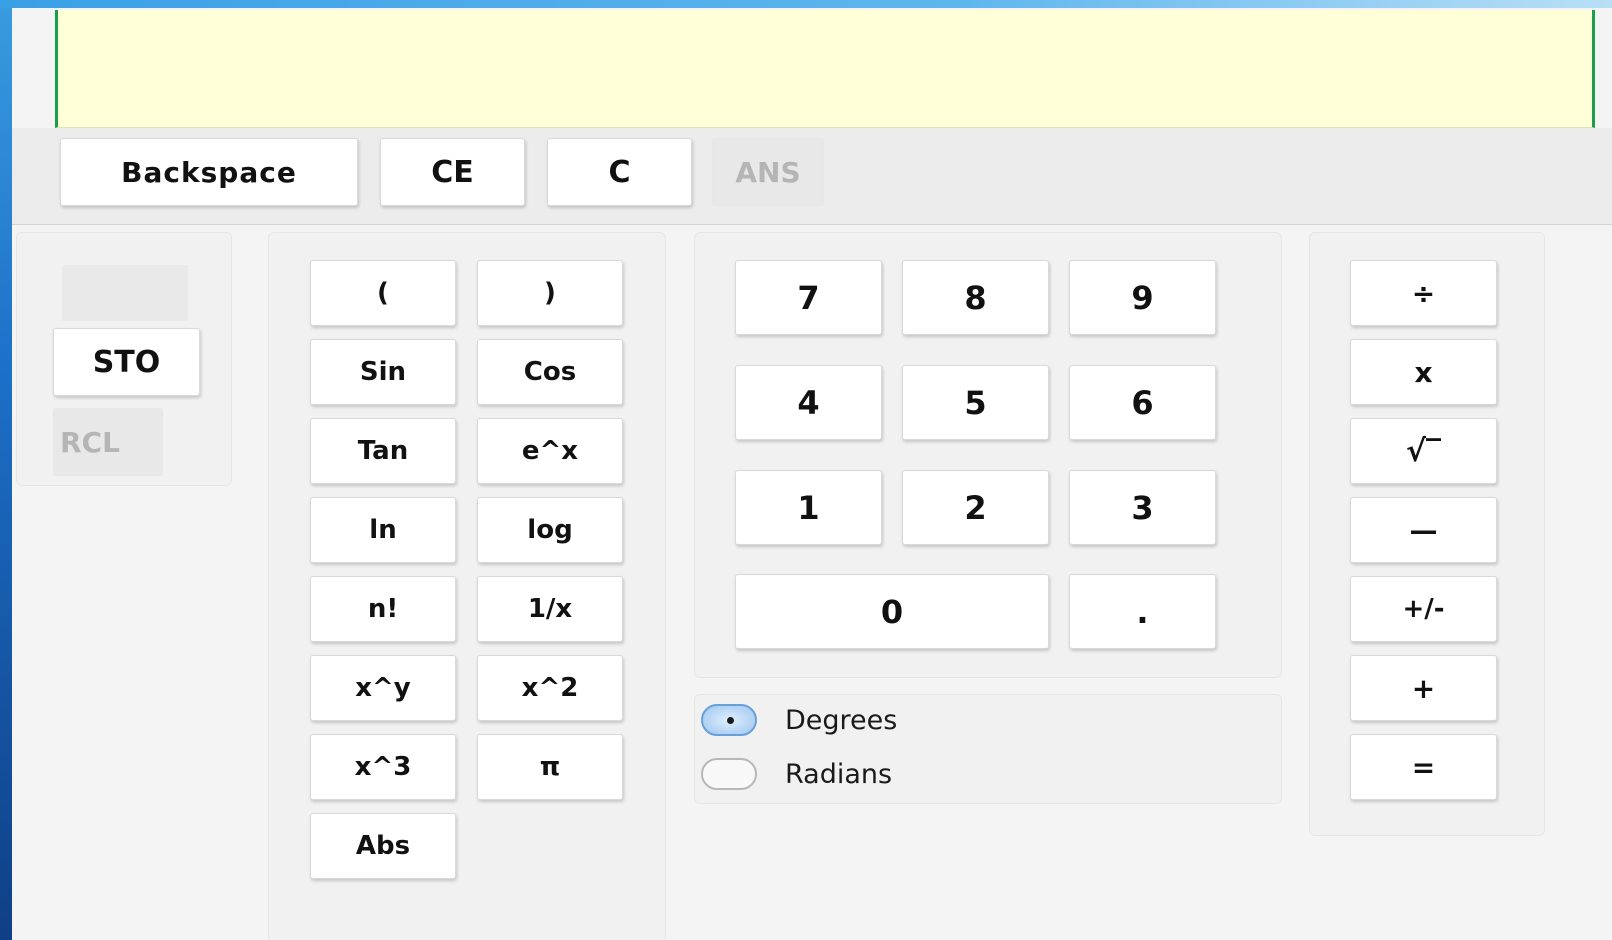 This screenshot has height=940, width=1612. I want to click on power-button: x^y, so click(383, 688).